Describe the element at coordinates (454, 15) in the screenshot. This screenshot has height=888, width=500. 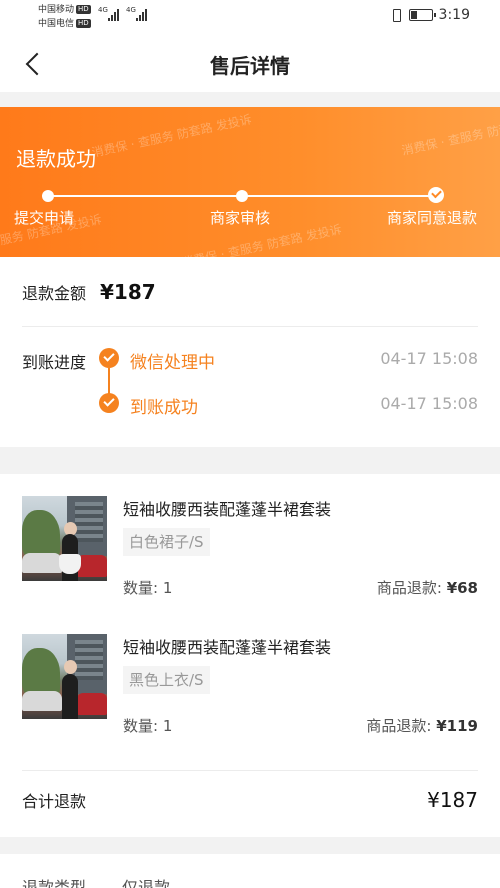
I see `clock: 3:19` at that location.